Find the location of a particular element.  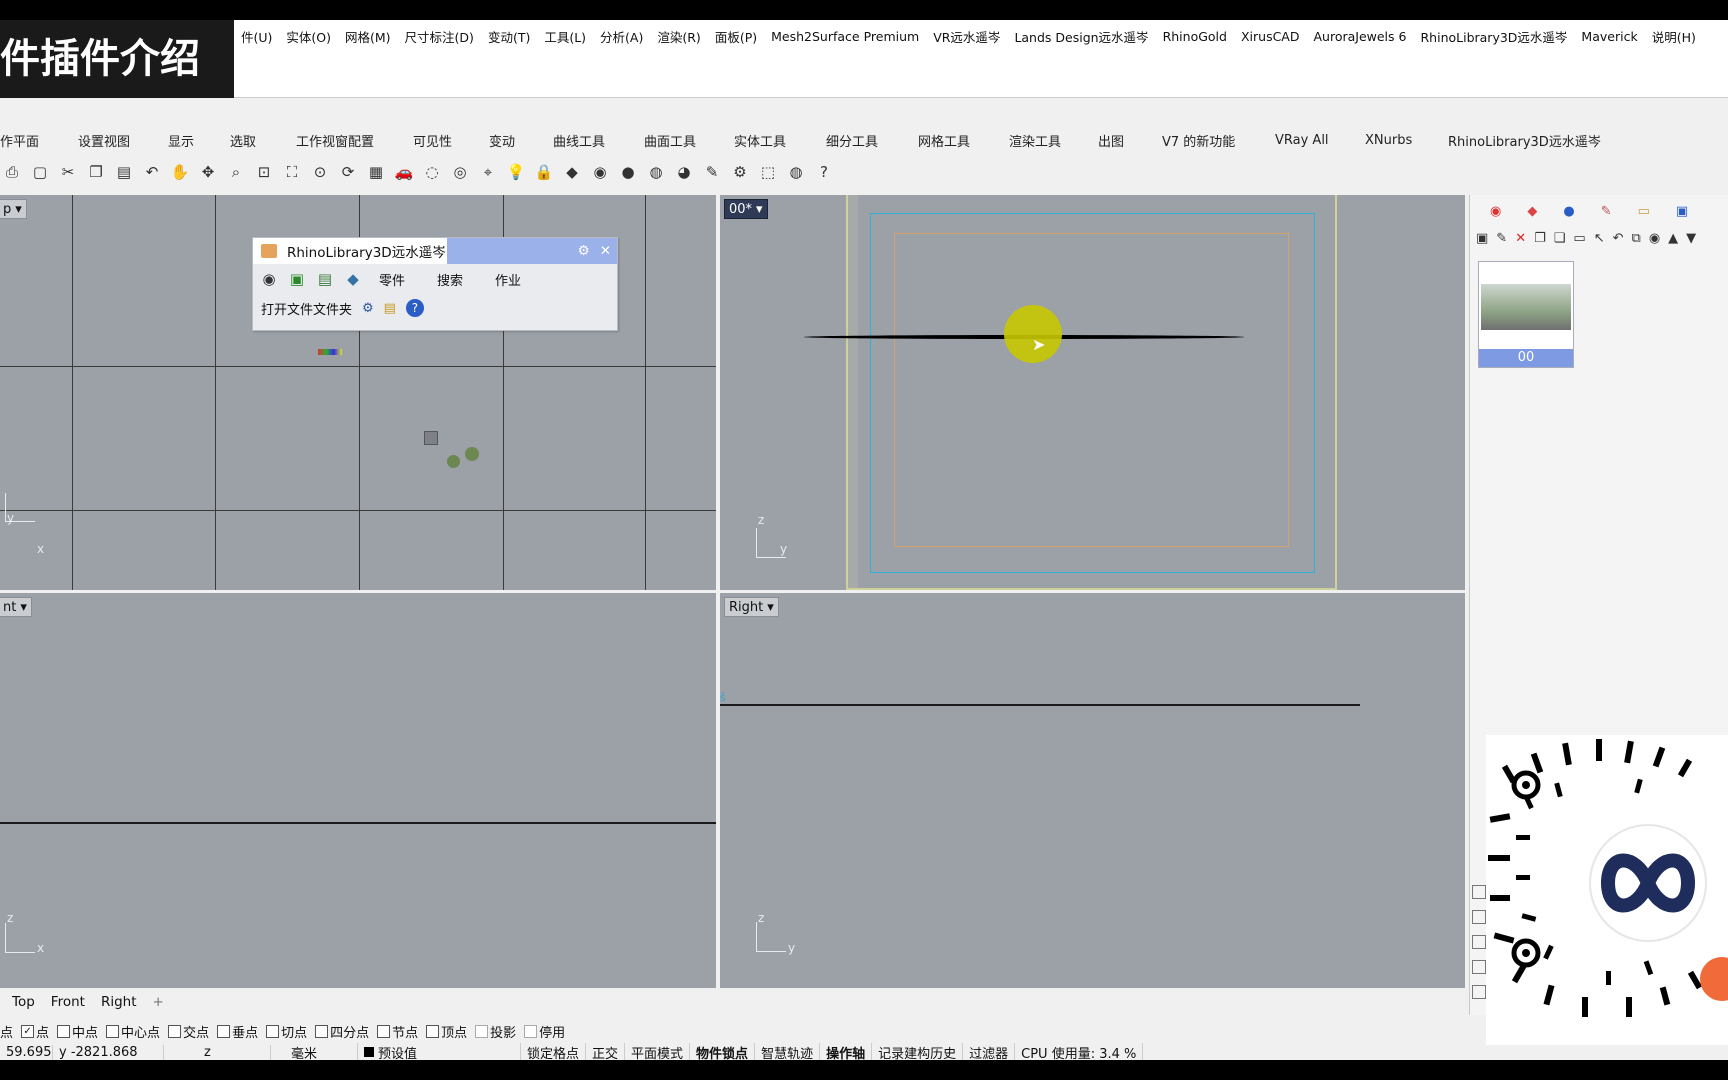

lib-book-icon: ▤ is located at coordinates (325, 279).